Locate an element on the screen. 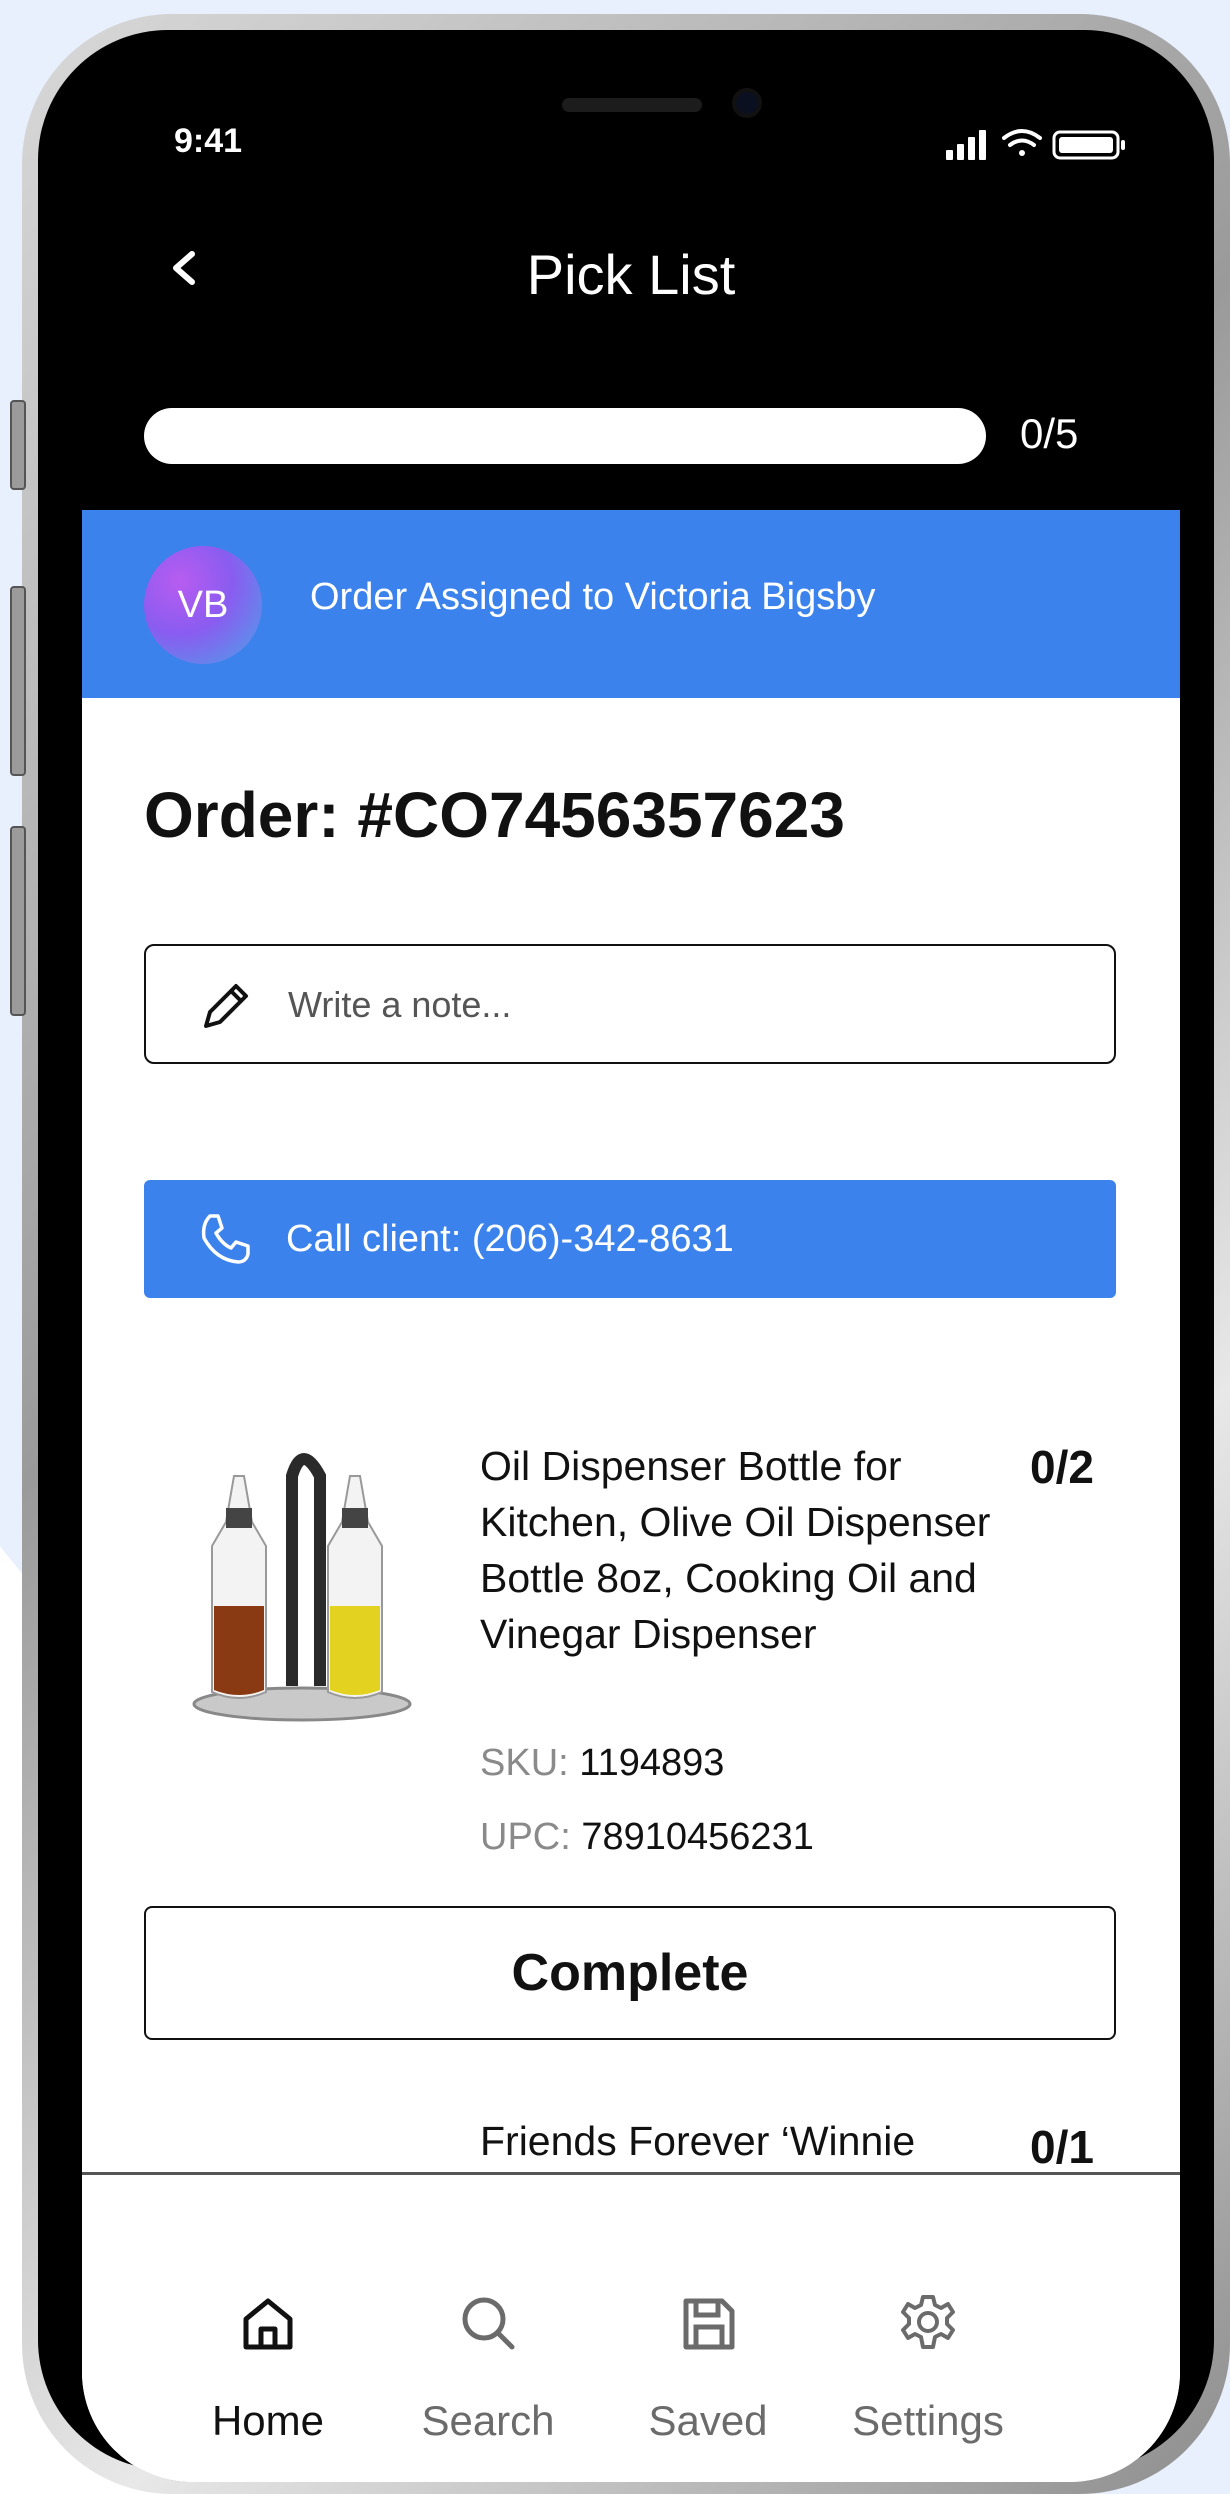 The width and height of the screenshot is (1230, 2494). volume-down-button is located at coordinates (18, 921).